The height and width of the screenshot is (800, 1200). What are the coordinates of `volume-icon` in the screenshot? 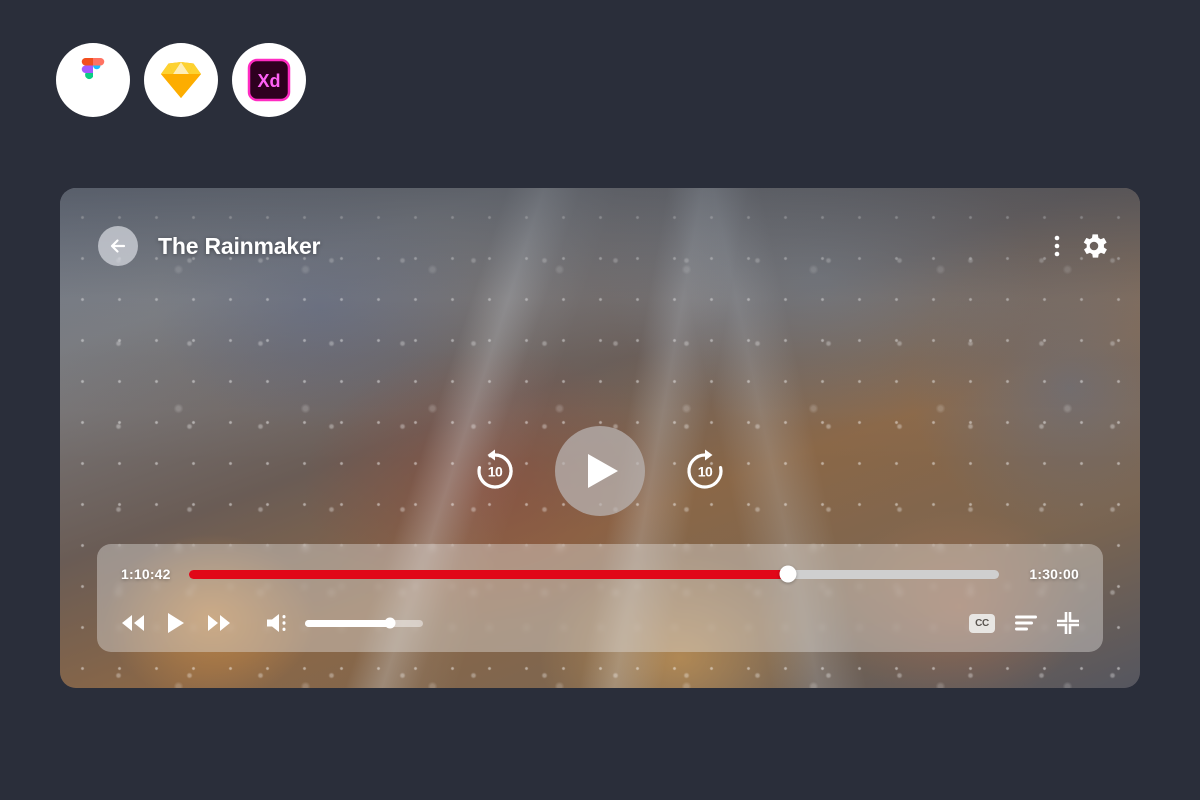 It's located at (276, 623).